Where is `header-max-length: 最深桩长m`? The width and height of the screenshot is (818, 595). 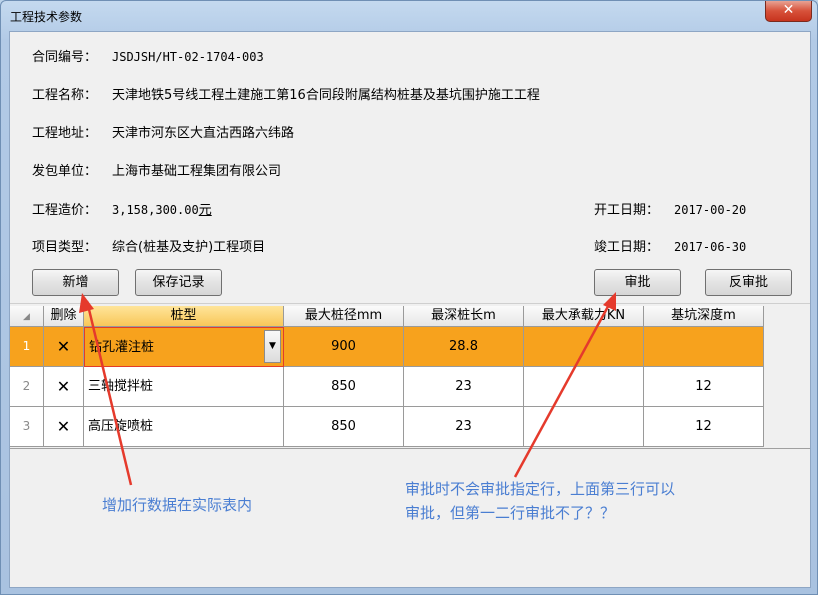 header-max-length: 最深桩长m is located at coordinates (464, 316).